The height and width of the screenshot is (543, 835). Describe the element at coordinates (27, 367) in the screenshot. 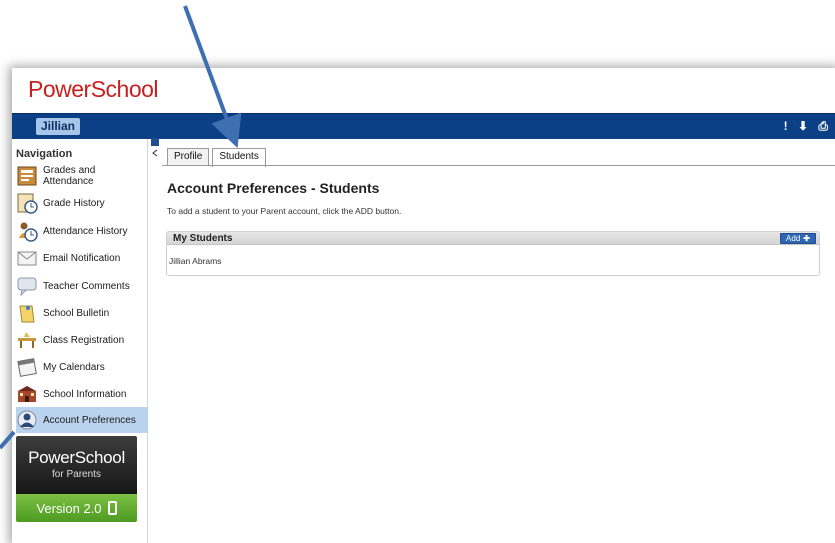

I see `calendar-icon` at that location.